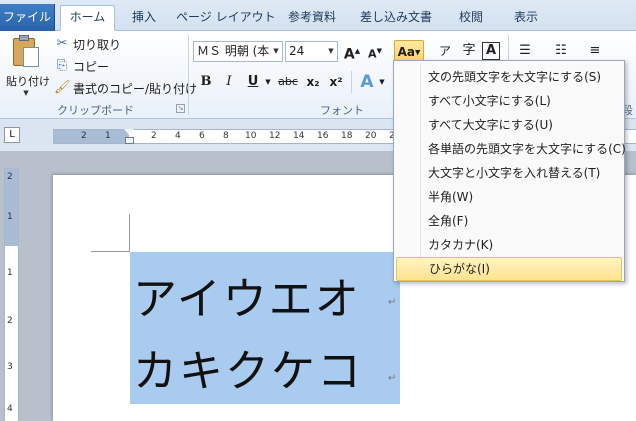  What do you see at coordinates (509, 221) in the screenshot?
I see `menu-item-full-width: 全角(F)` at bounding box center [509, 221].